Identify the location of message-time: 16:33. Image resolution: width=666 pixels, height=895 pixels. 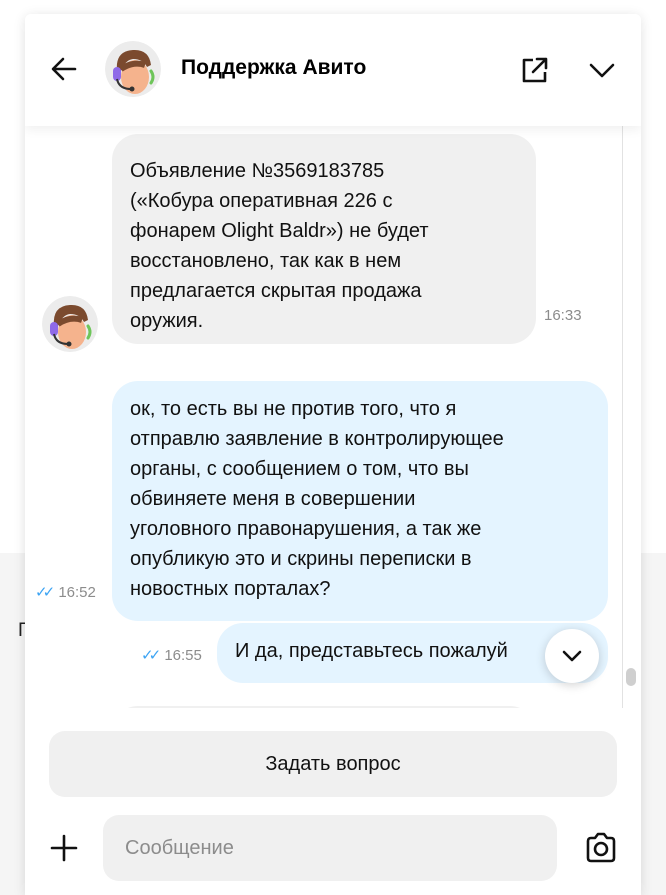
(563, 315).